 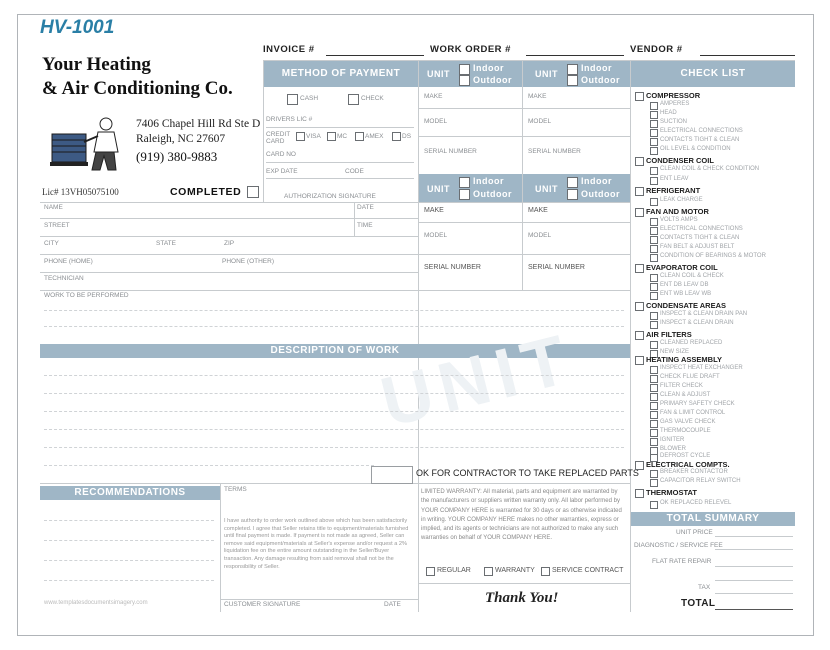 What do you see at coordinates (229, 218) in the screenshot?
I see `name-field` at bounding box center [229, 218].